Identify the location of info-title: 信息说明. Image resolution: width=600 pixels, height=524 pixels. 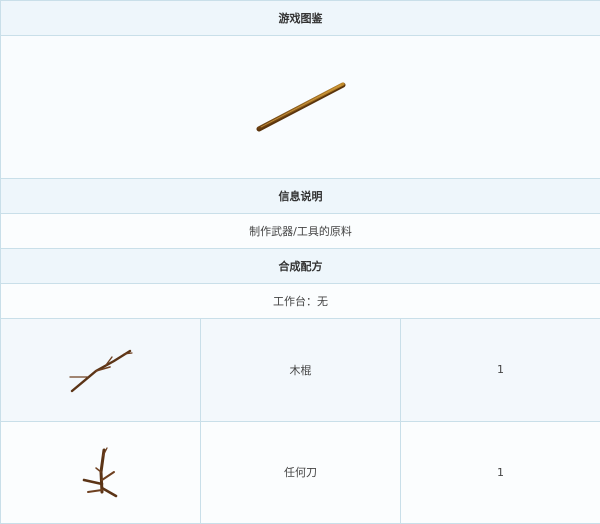
(300, 195).